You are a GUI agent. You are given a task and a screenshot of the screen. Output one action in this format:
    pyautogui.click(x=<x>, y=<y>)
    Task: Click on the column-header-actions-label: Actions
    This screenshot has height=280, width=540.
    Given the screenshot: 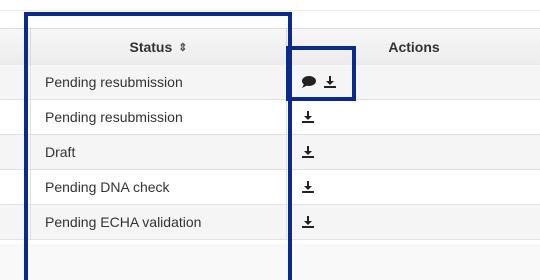 What is the action you would take?
    pyautogui.click(x=414, y=47)
    